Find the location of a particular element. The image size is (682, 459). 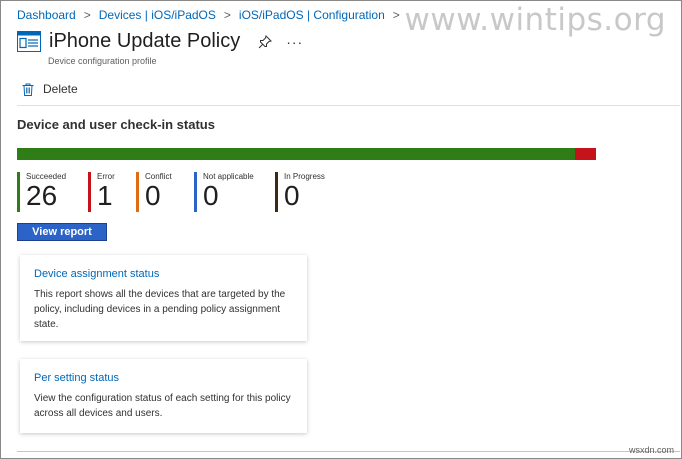

stat-succeeded: Succeeded 26 is located at coordinates (52, 192).